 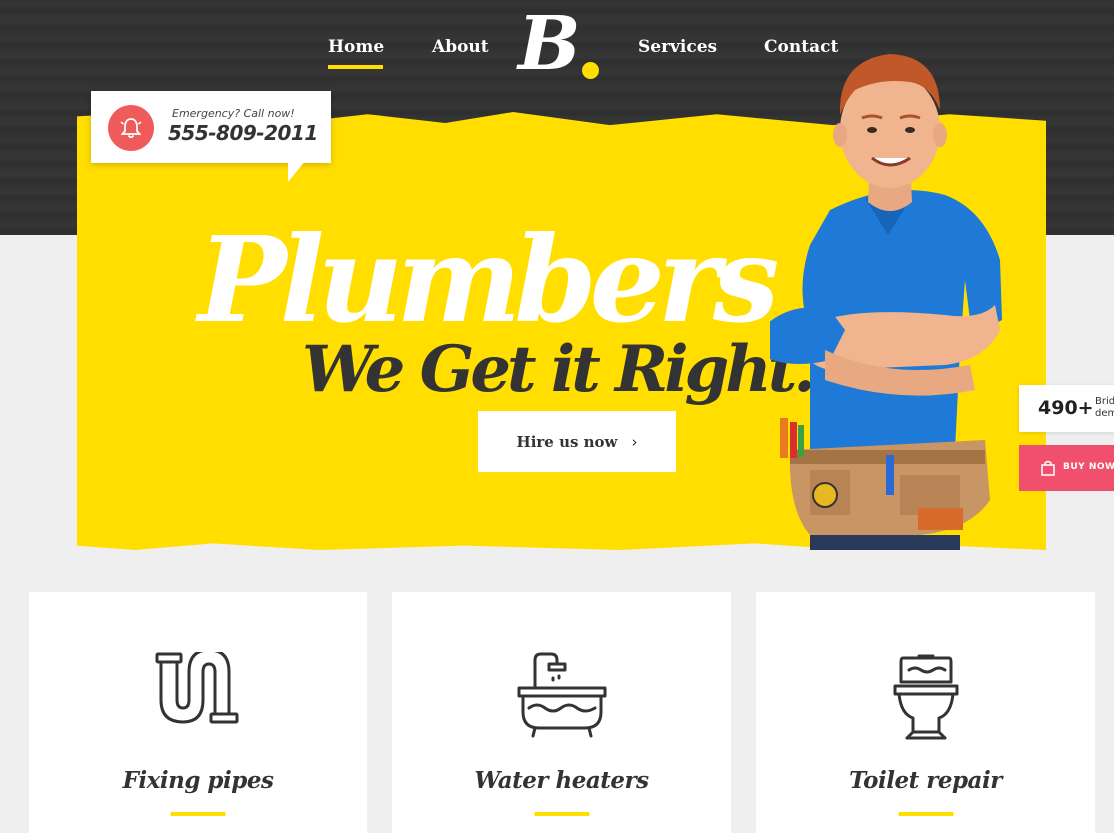 I want to click on service-card-fixing-pipes: Fixing pipes, so click(x=198, y=712).